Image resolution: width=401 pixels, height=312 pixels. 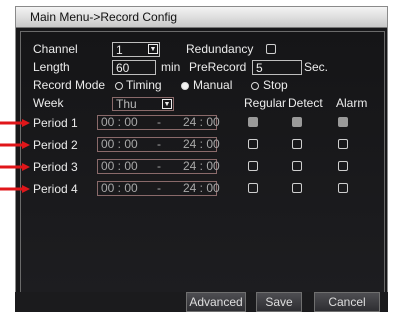 What do you see at coordinates (271, 49) in the screenshot?
I see `redundancy-checkbox` at bounding box center [271, 49].